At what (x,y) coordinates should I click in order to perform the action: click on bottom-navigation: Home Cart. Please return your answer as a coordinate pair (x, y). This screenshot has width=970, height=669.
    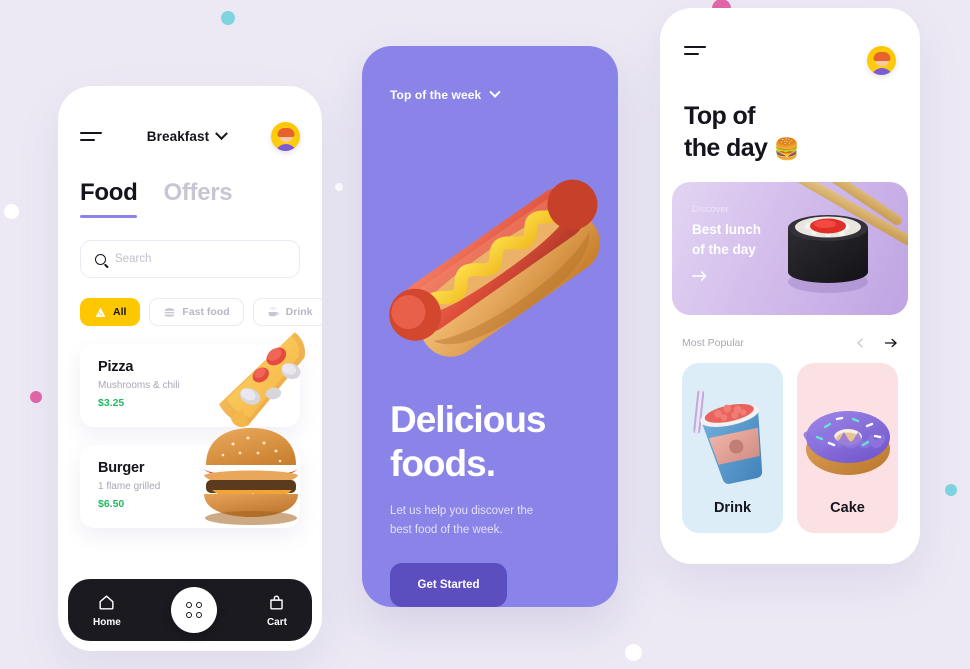
    Looking at the image, I should click on (190, 610).